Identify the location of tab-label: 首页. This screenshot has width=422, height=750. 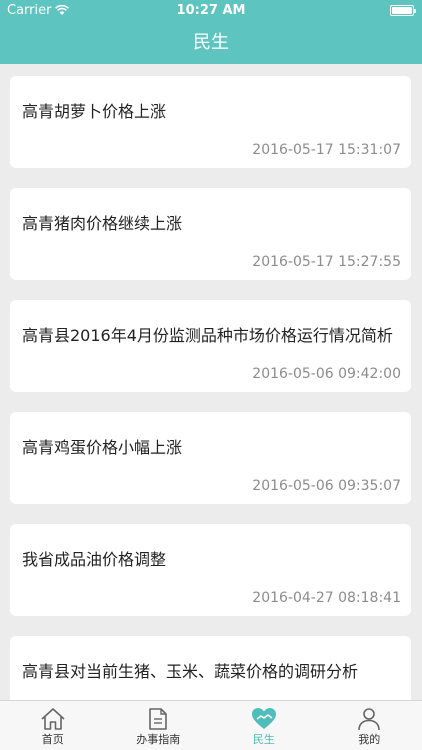
(52, 739).